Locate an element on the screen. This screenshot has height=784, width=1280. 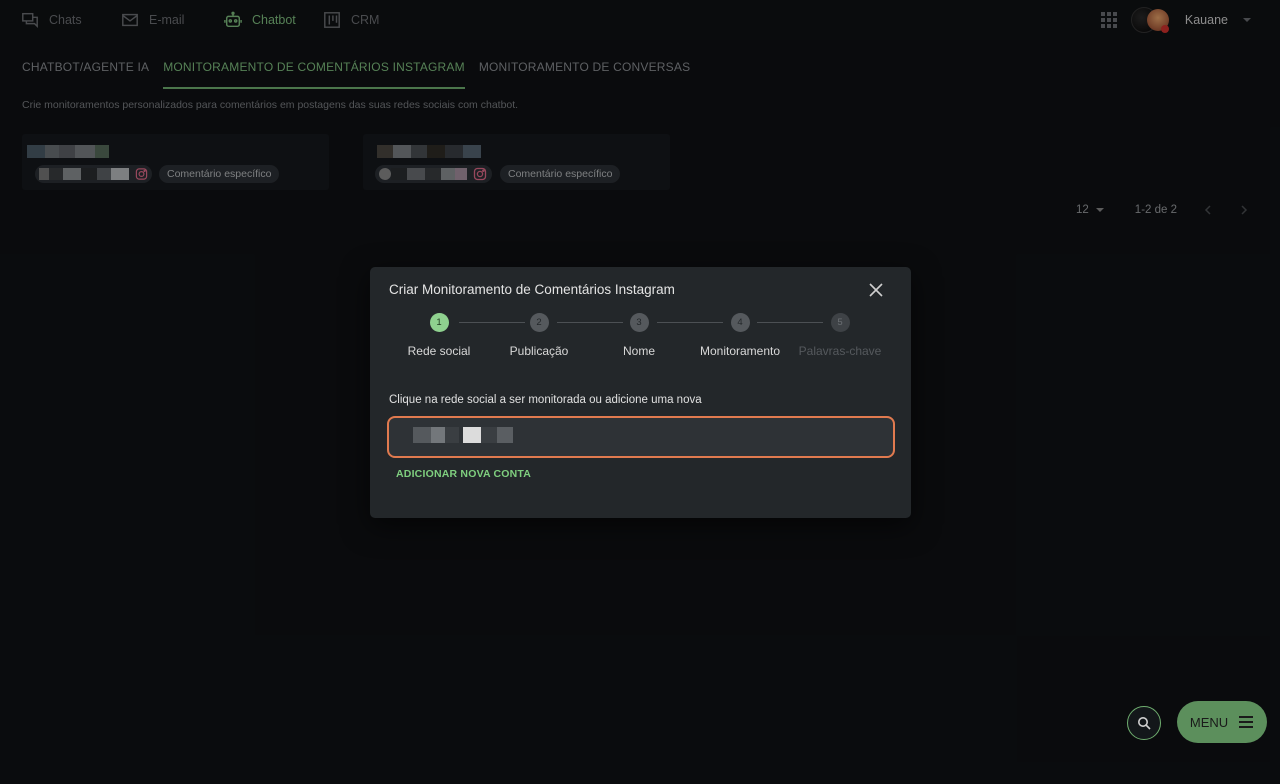
social-account-option is located at coordinates (641, 437).